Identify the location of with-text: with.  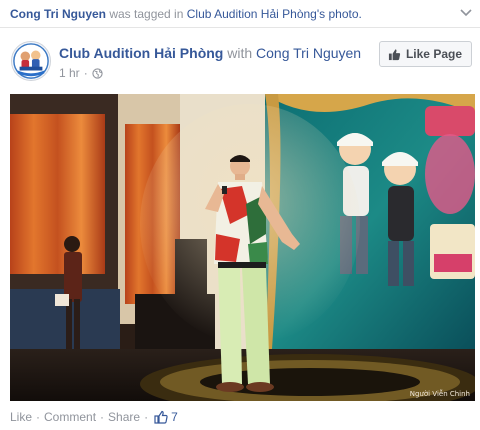
(240, 53).